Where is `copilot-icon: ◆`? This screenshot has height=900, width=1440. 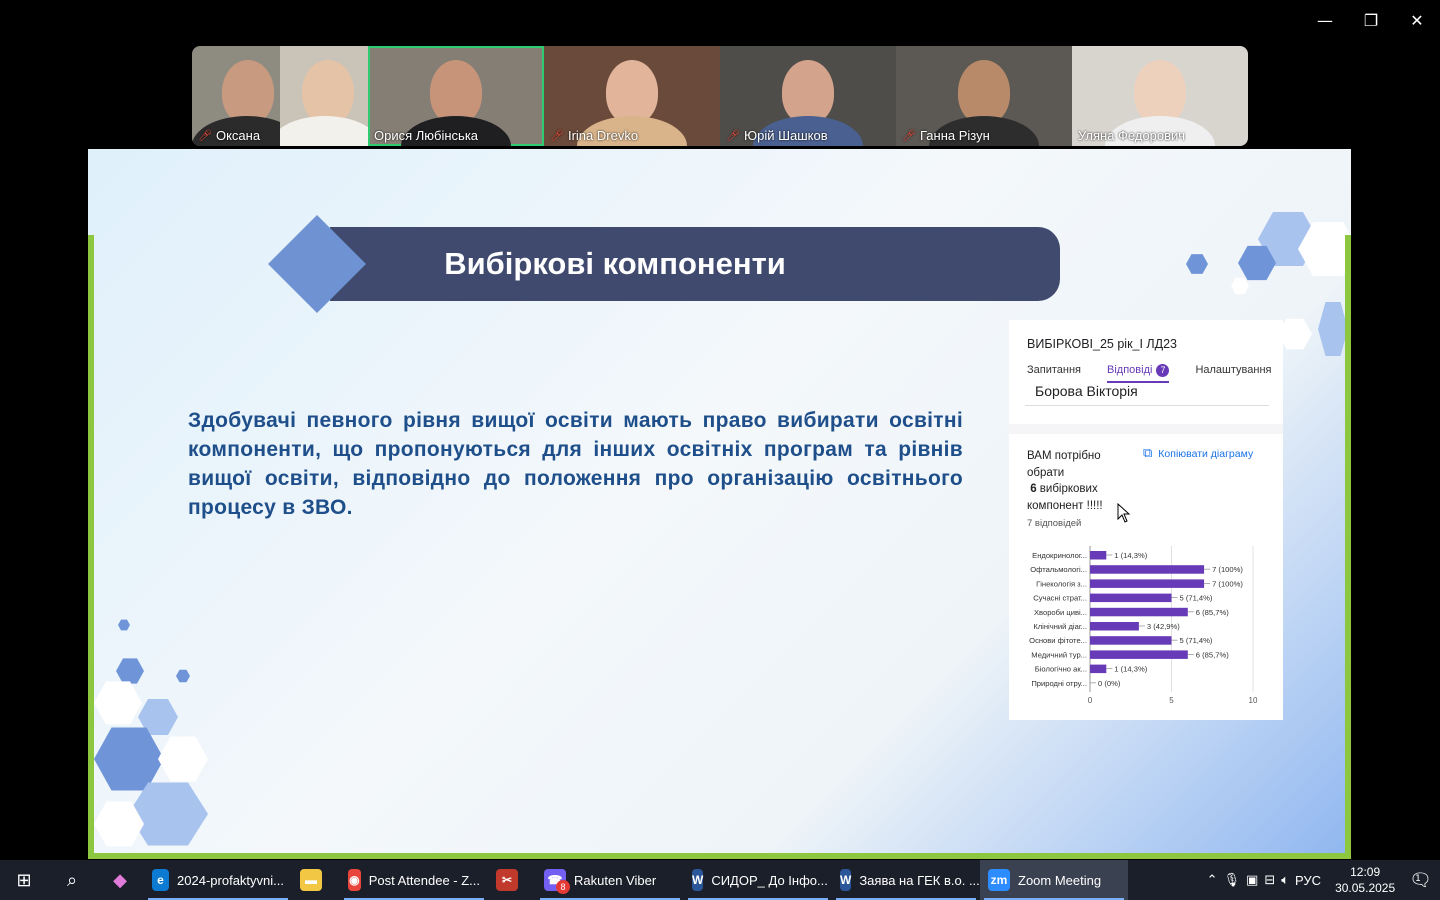
copilot-icon: ◆ is located at coordinates (120, 880).